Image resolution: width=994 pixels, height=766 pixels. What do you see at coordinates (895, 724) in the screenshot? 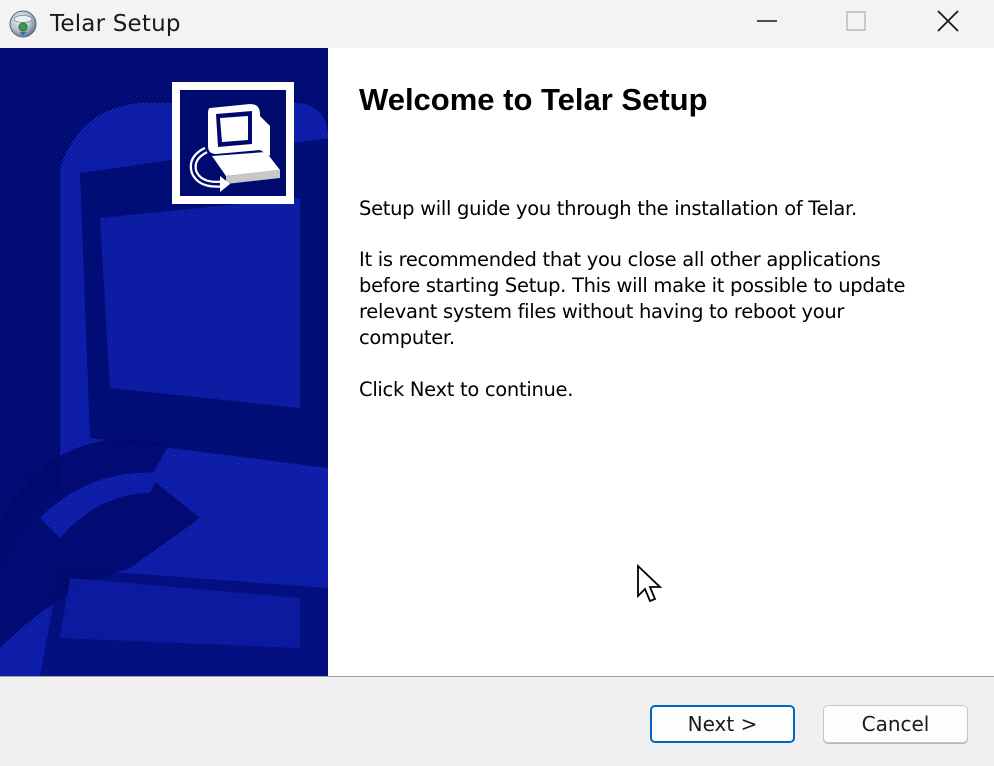
I see `cancel-button: Cancel` at bounding box center [895, 724].